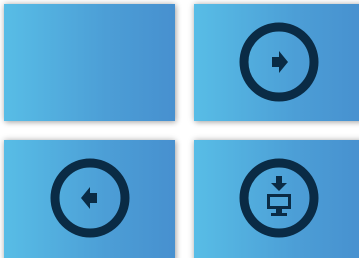  I want to click on download-to-monitor-icon, so click(279, 198).